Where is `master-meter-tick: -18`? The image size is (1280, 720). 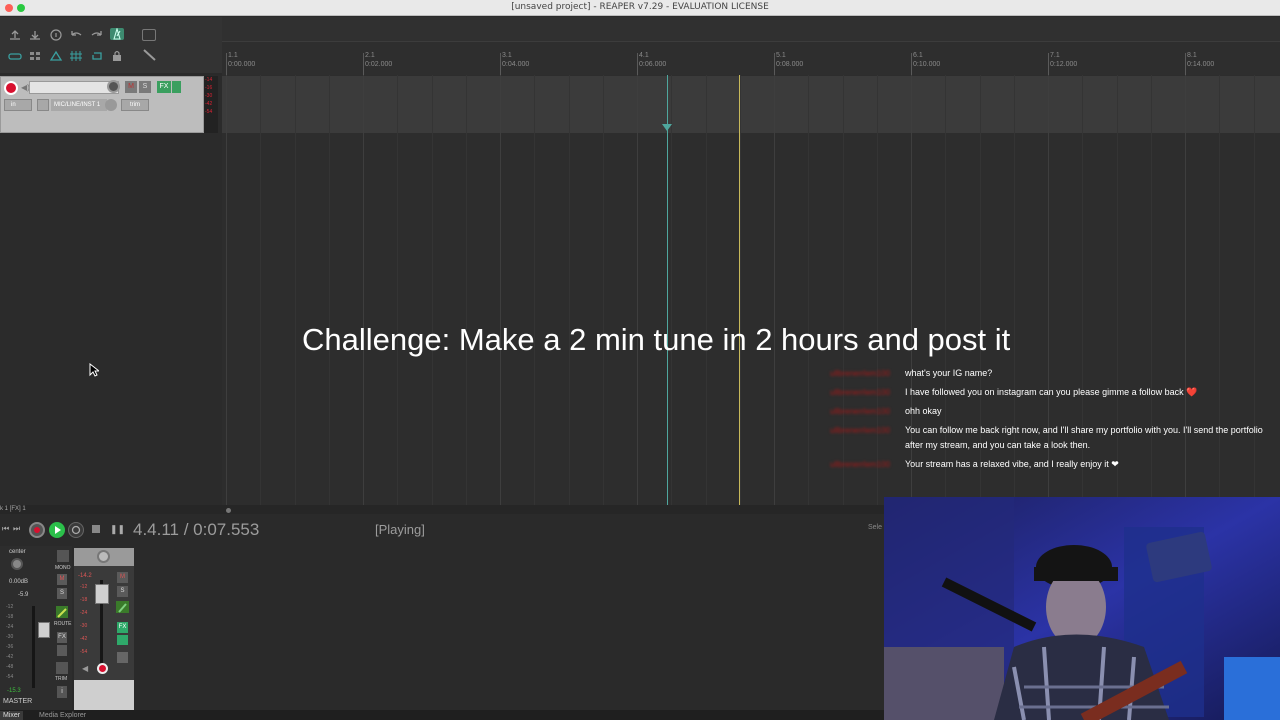 master-meter-tick: -18 is located at coordinates (10, 617).